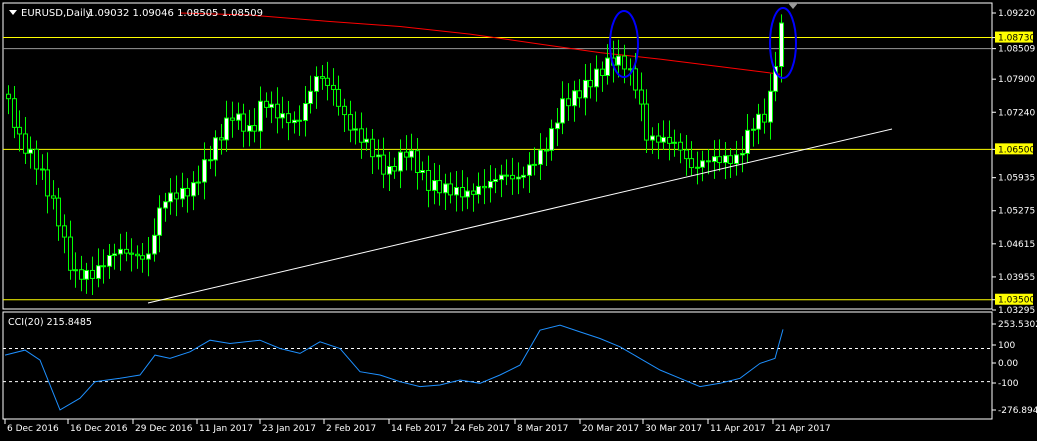  I want to click on price-label: 1.08730, so click(1016, 39).